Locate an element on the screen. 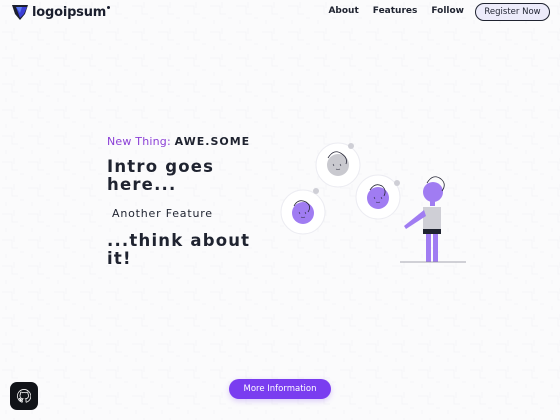 Image resolution: width=560 pixels, height=420 pixels. person-figure is located at coordinates (433, 219).